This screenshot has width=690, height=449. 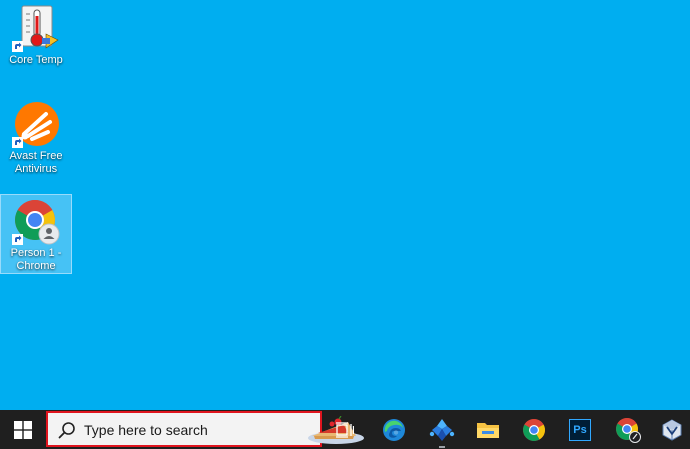 What do you see at coordinates (36, 259) in the screenshot?
I see `desktop-icon-label: Person 1 - Chrome` at bounding box center [36, 259].